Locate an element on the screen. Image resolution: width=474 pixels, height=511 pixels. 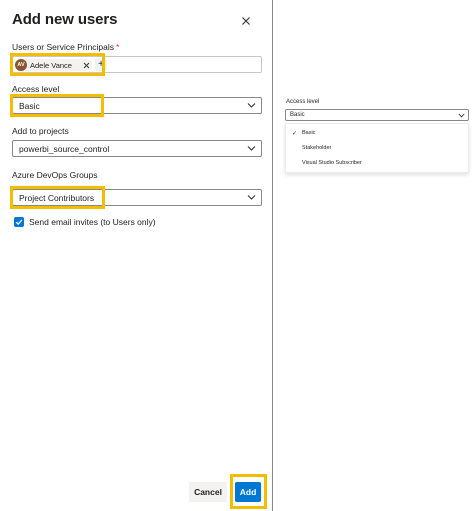
email-invites-label: Send email invites (to Users only) is located at coordinates (92, 222).